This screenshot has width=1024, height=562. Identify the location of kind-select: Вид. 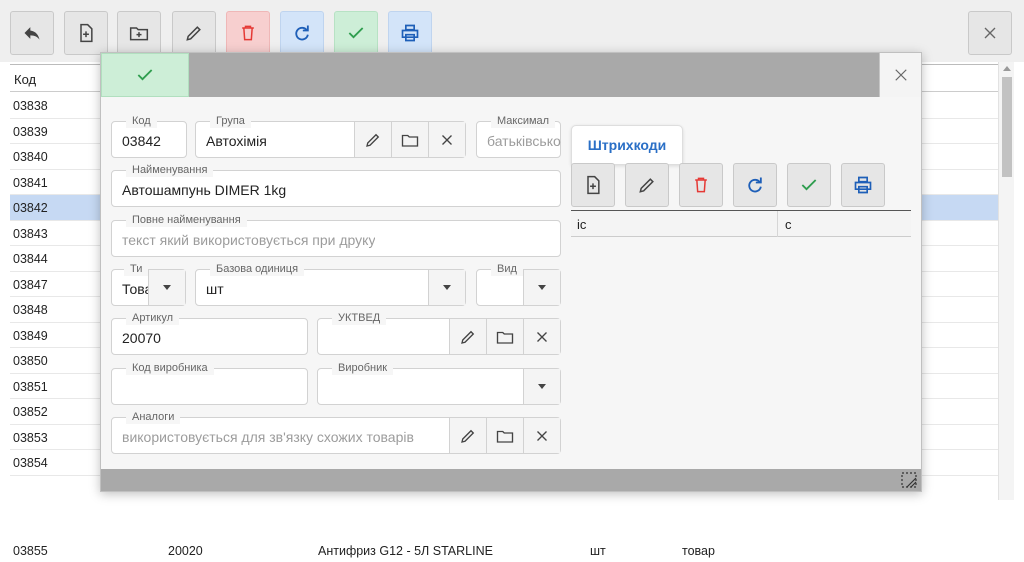
(518, 284).